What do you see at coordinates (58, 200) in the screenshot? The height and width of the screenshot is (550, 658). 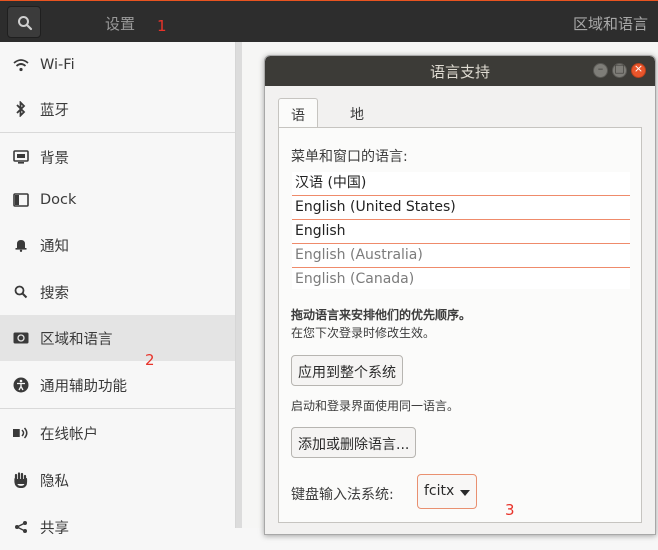 I see `sidebar-item-label: Dock` at bounding box center [58, 200].